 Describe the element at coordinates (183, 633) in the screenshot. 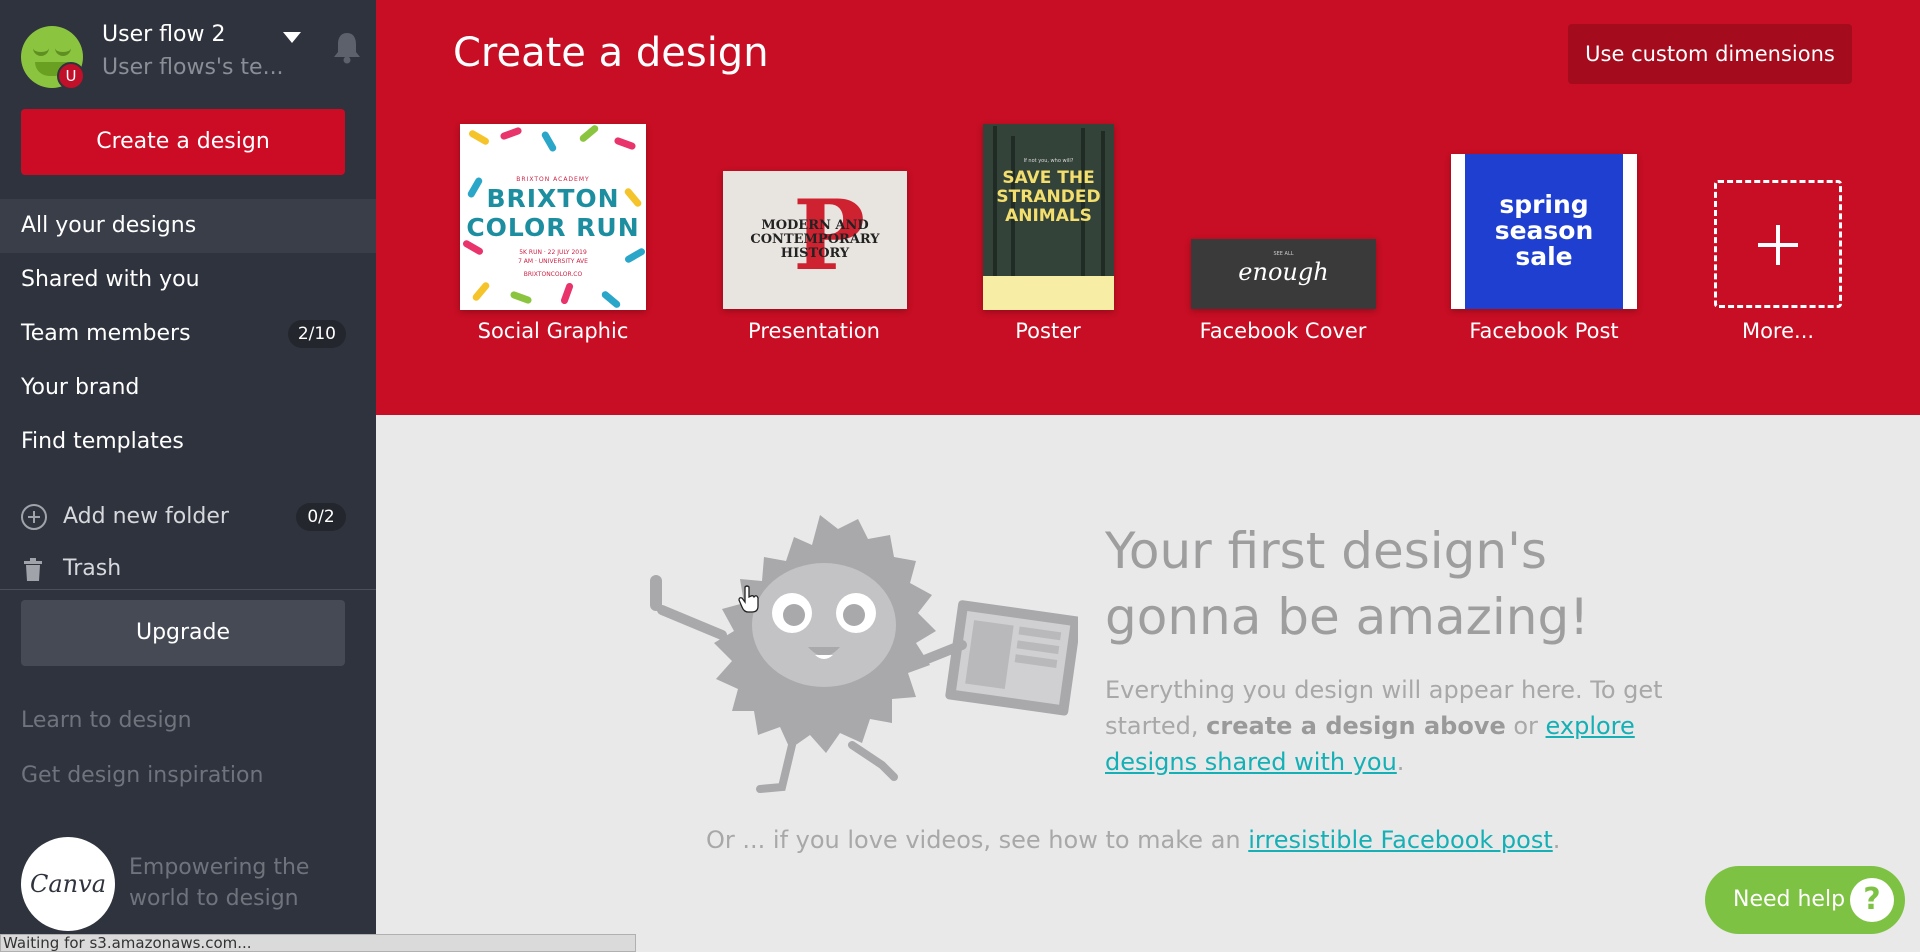

I see `upgrade-button: Upgrade` at that location.